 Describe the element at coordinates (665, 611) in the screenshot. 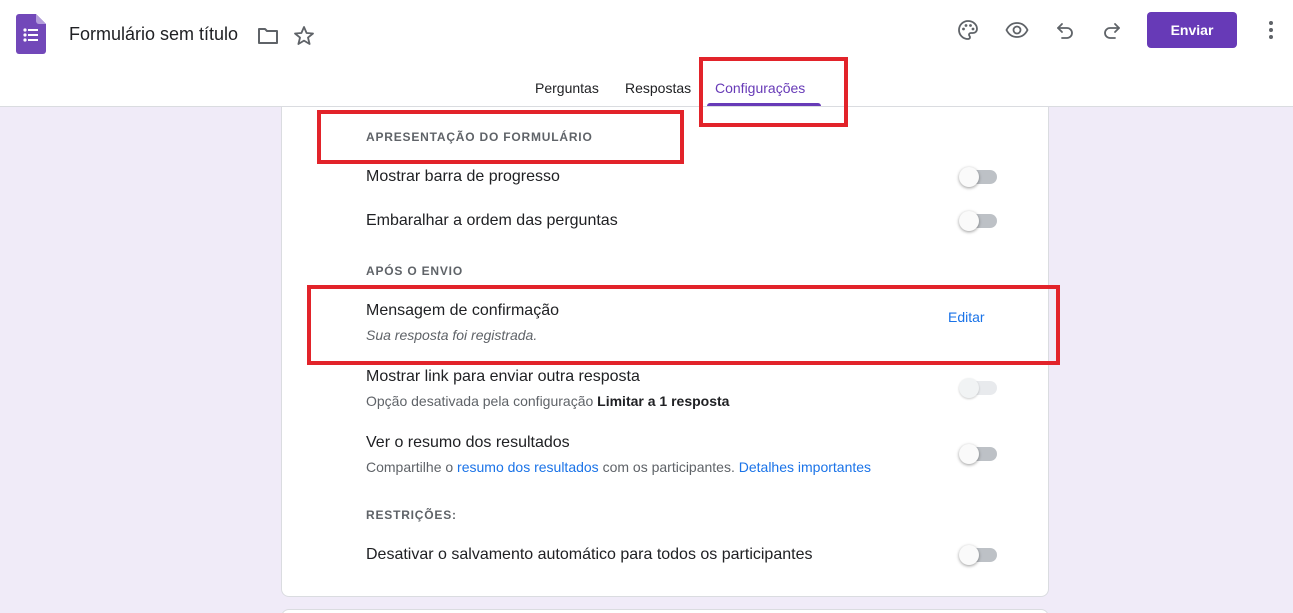

I see `next-settings-card` at that location.